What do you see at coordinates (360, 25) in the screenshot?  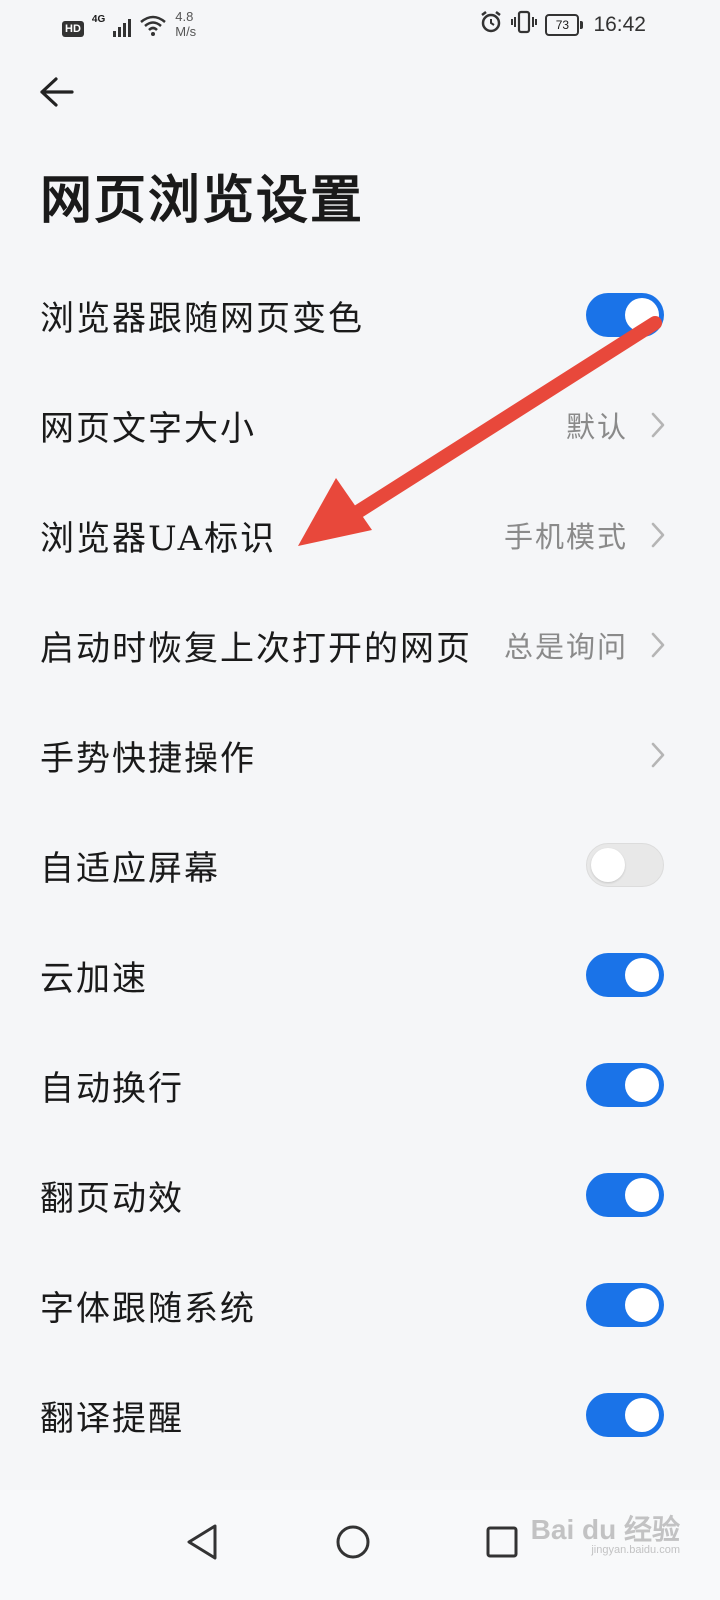 I see `status-bar: HD 4G 4.8 M/s 73 16:42` at bounding box center [360, 25].